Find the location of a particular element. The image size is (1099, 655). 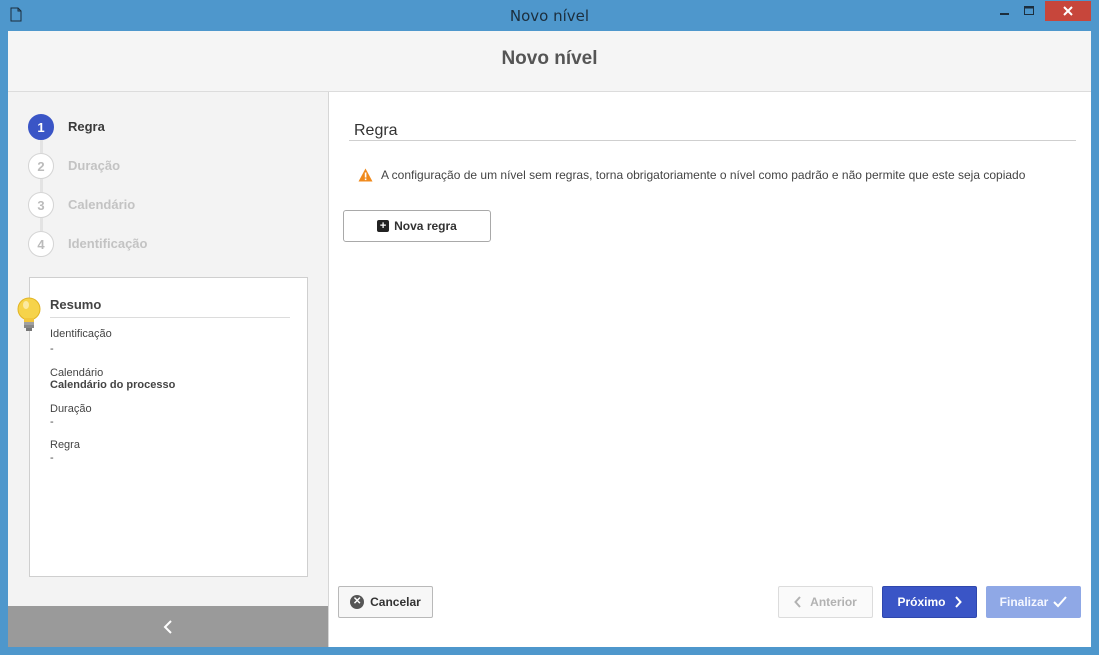

maximize-button is located at coordinates (1029, 11).